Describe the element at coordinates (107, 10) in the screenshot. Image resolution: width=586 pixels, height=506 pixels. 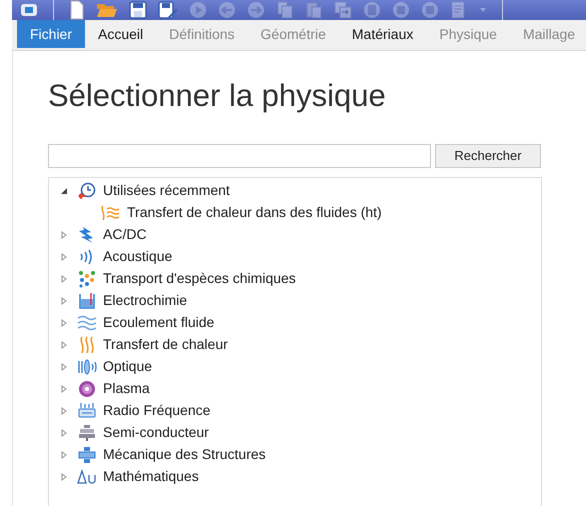
I see `folder-icon` at that location.